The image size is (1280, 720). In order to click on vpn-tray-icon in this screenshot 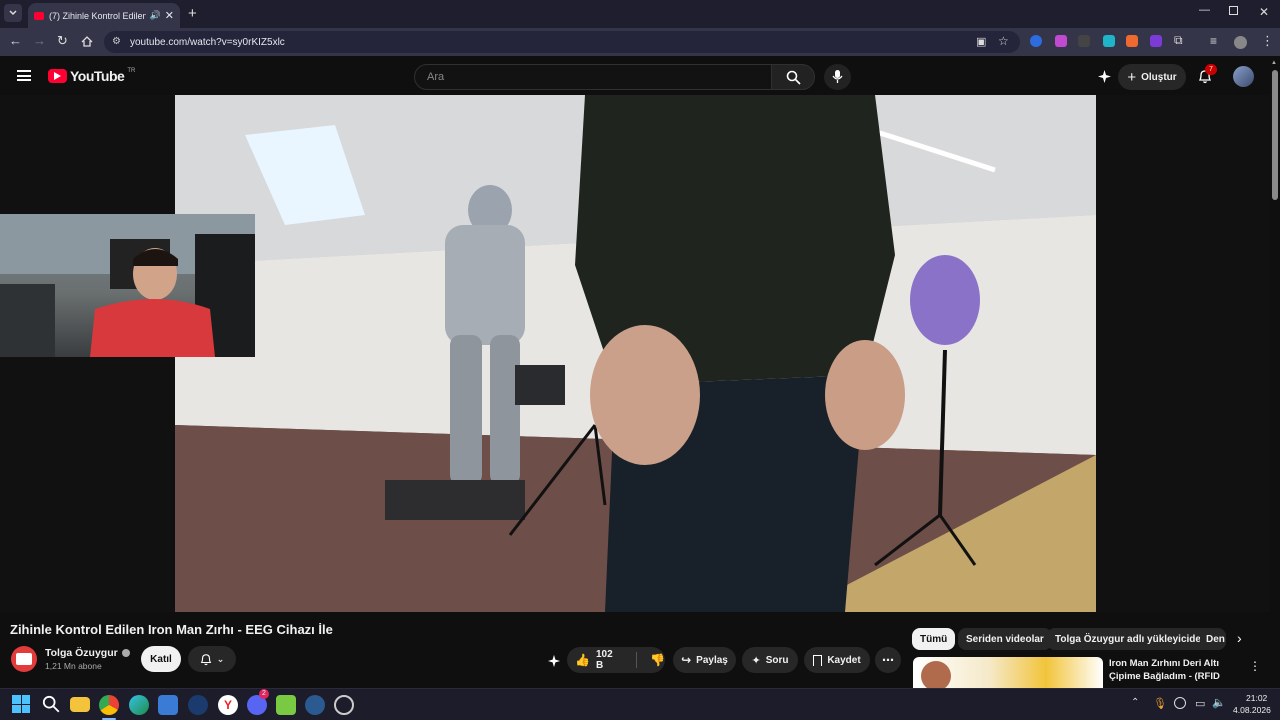, I will do `click(1180, 703)`.